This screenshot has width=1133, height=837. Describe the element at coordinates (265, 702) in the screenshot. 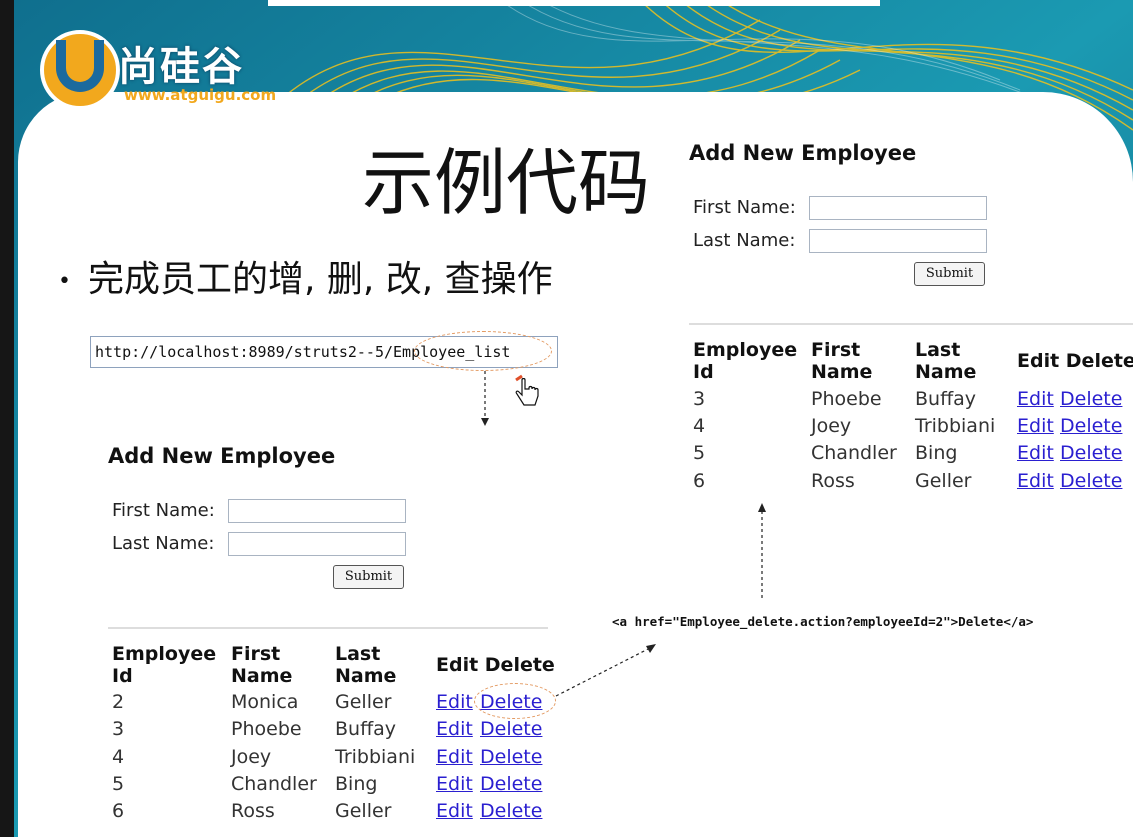

I see `cell-first-name: Monica` at that location.